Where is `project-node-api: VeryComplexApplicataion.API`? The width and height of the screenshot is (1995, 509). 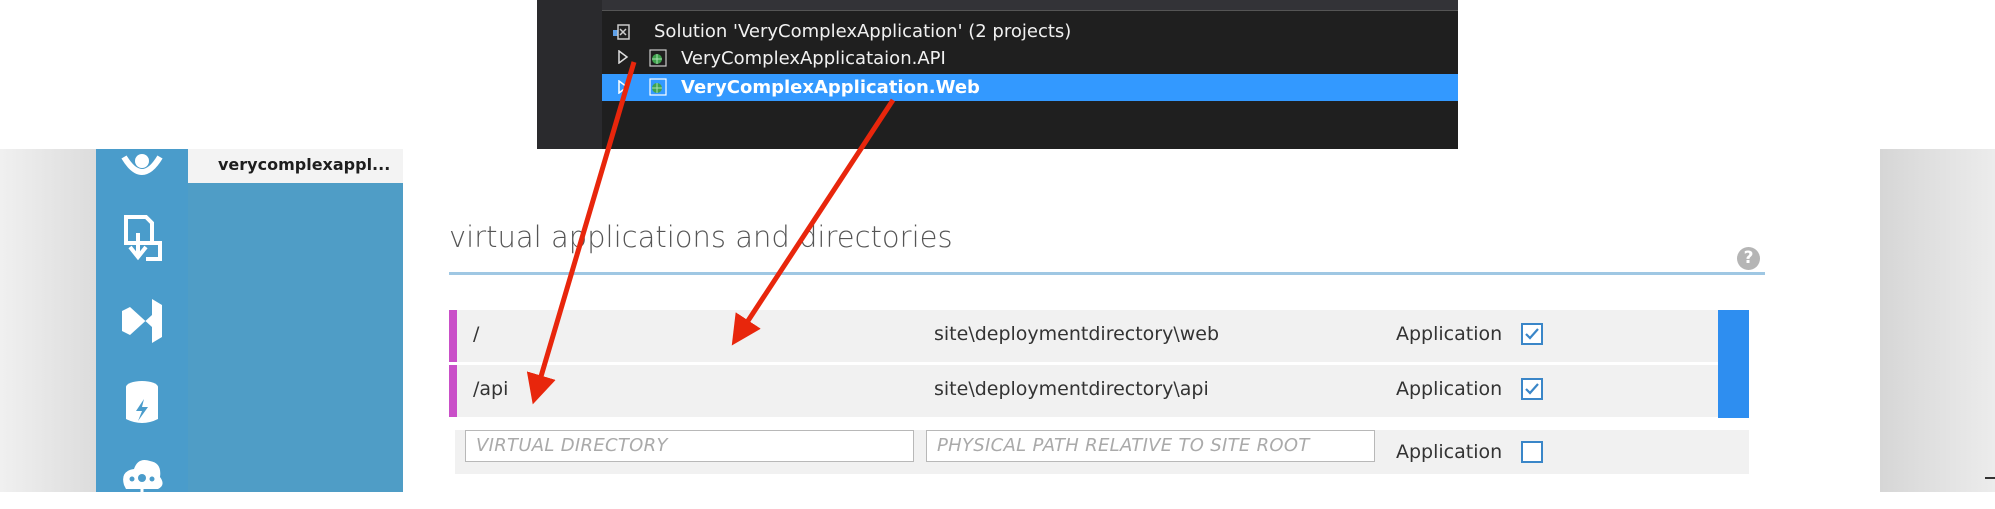 project-node-api: VeryComplexApplicataion.API is located at coordinates (813, 58).